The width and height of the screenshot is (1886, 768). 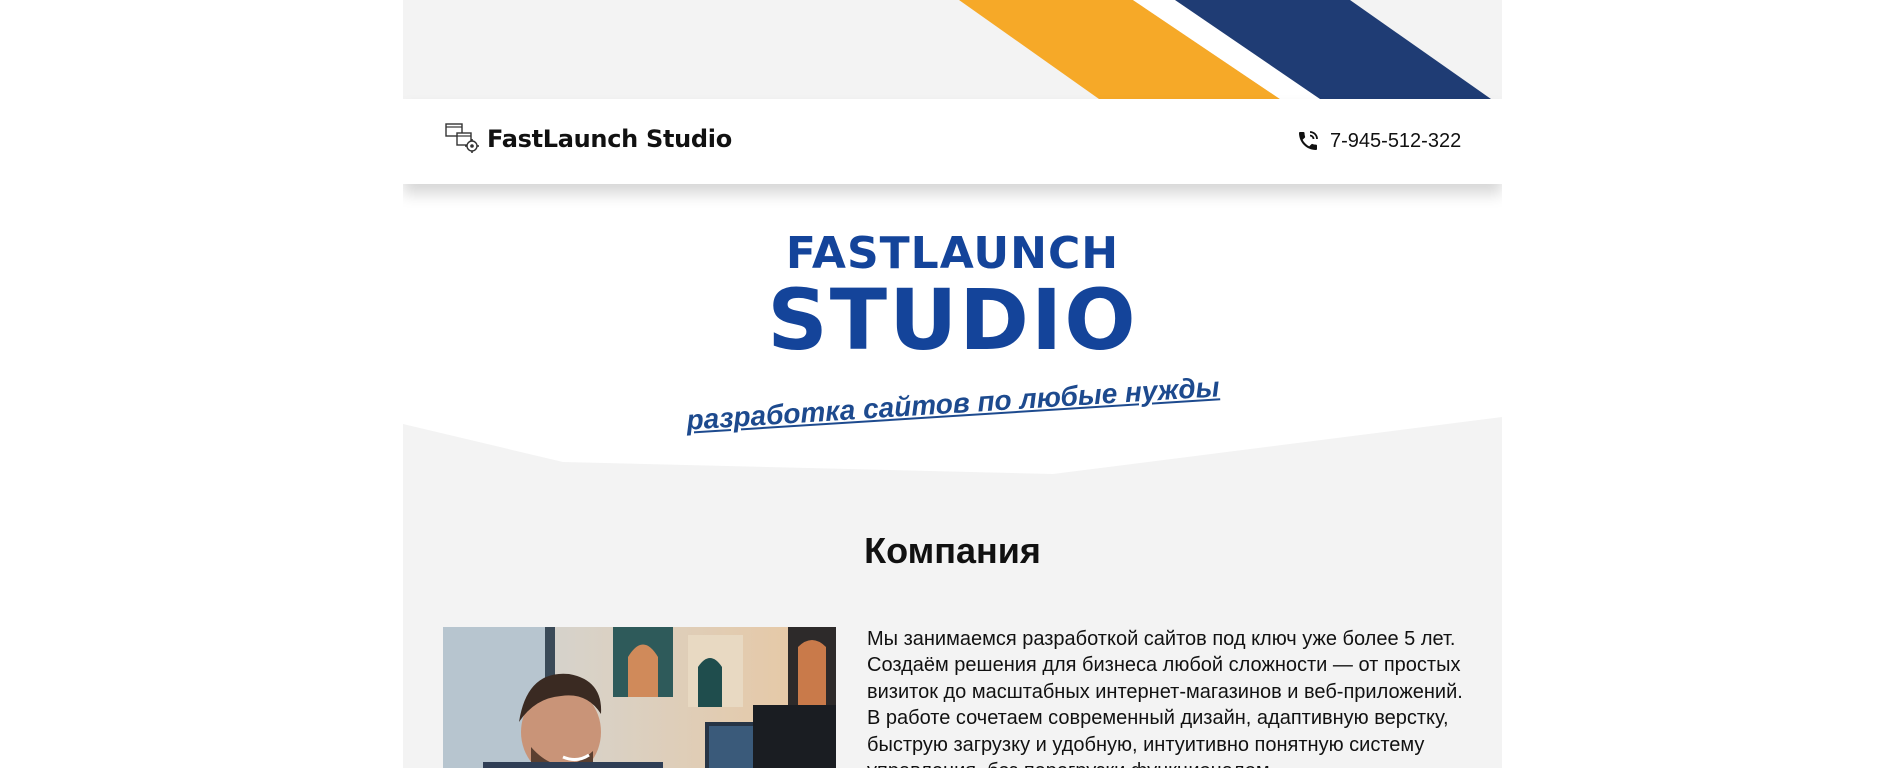 What do you see at coordinates (952, 253) in the screenshot?
I see `hero-logo-top: FASTLAUNCH` at bounding box center [952, 253].